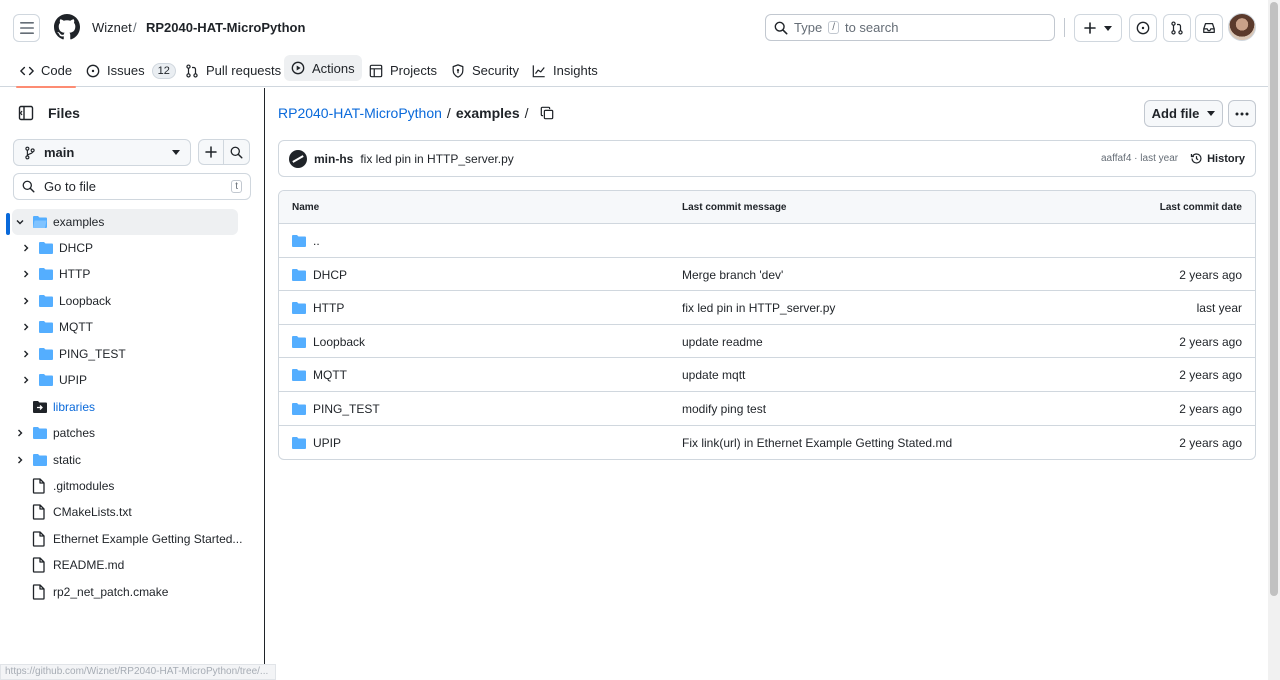 The image size is (1280, 680). I want to click on tree-item-libraries: libraries, so click(53, 407).